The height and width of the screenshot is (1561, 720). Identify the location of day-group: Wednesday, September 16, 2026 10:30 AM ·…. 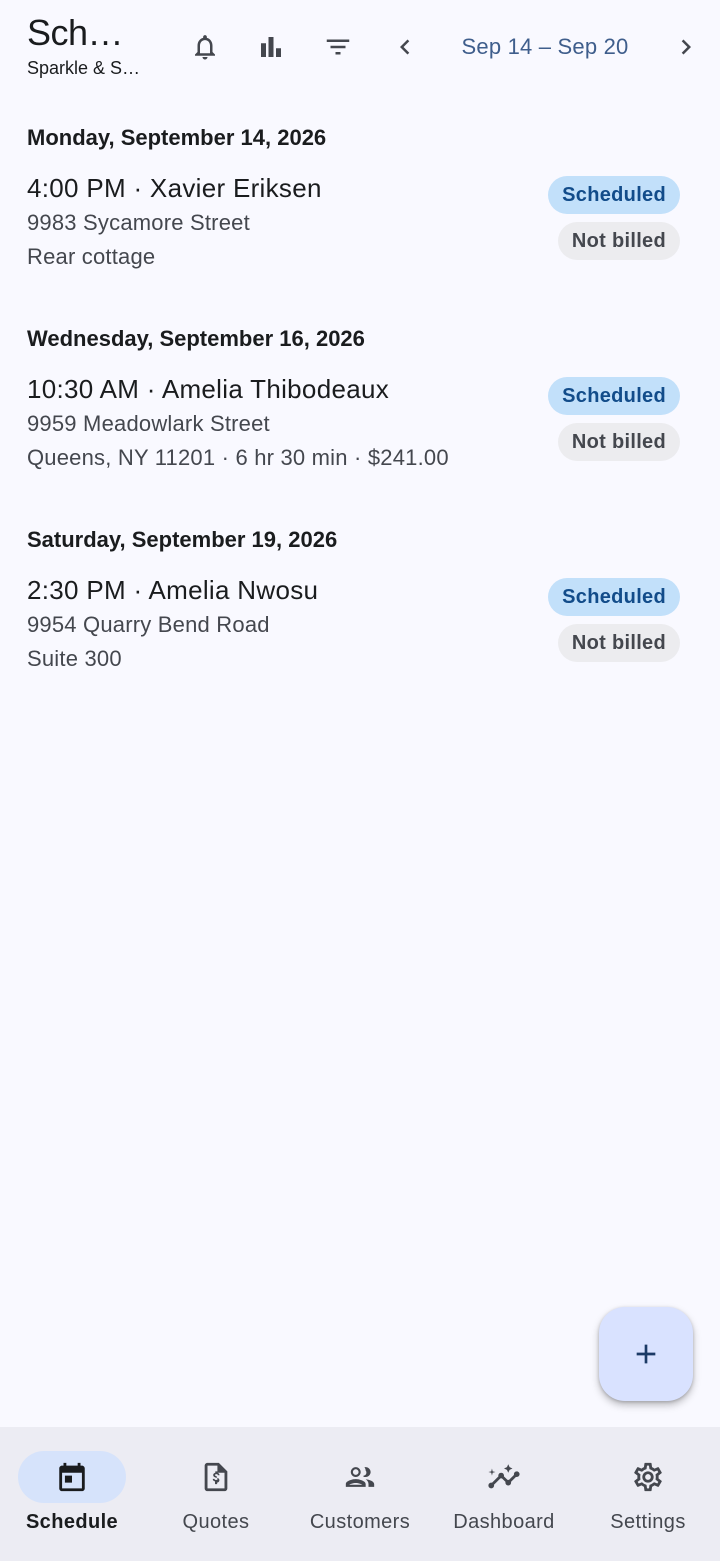
(360, 411).